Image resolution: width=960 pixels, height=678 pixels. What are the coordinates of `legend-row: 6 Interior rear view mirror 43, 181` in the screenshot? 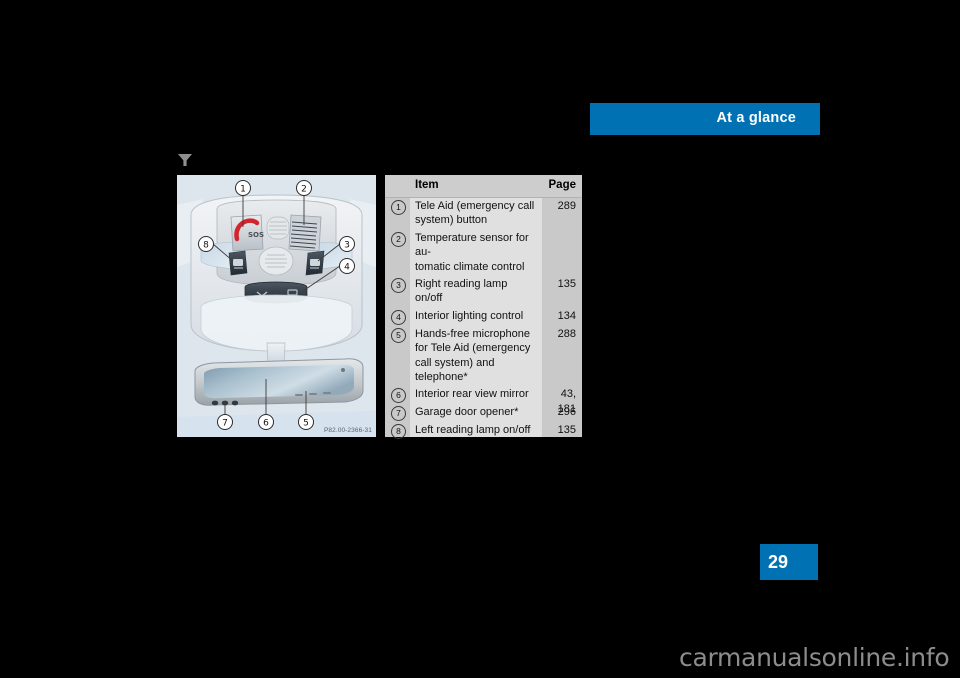 It's located at (483, 400).